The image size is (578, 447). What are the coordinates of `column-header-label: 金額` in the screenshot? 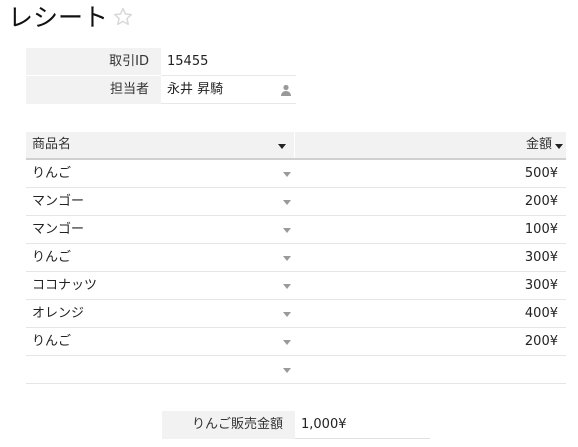 It's located at (538, 144).